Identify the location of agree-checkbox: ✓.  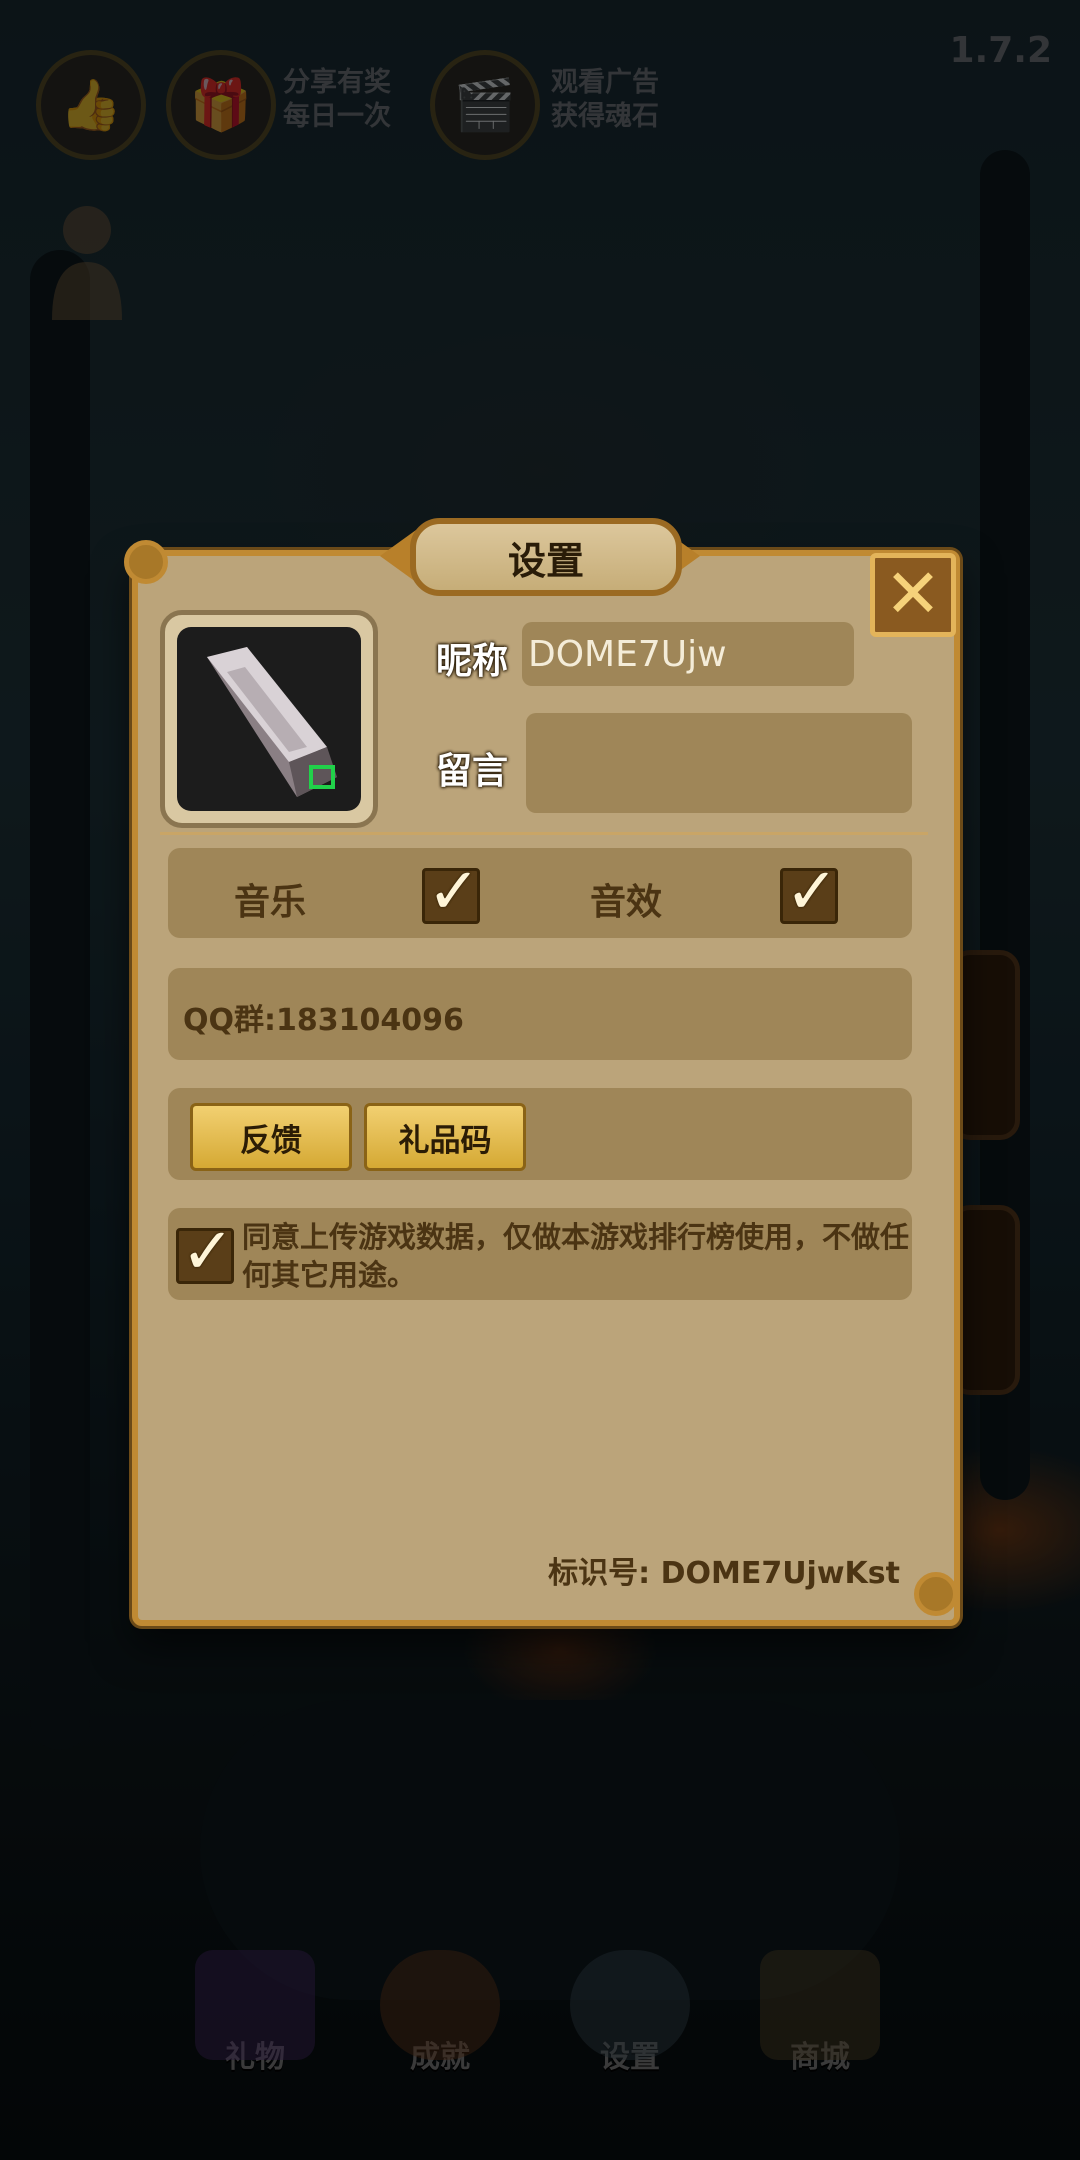
(205, 1252).